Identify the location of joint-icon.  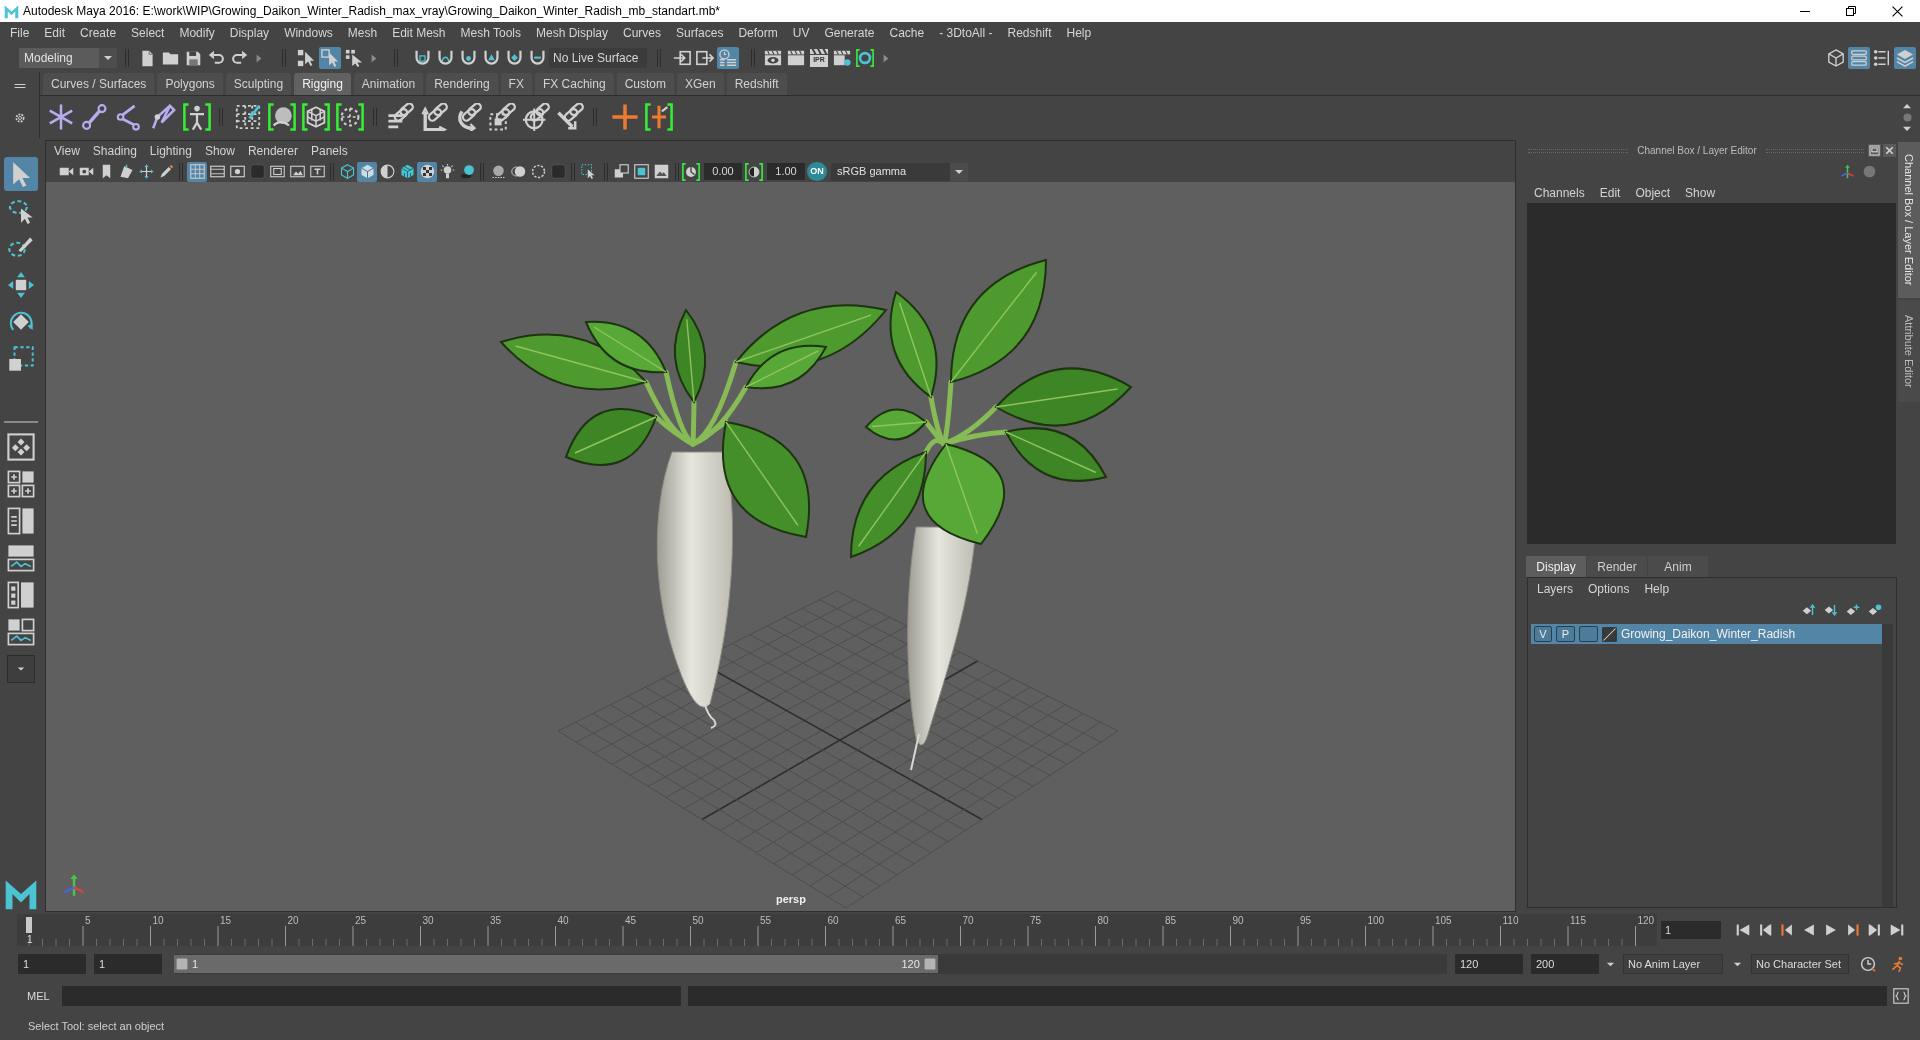
(95, 117).